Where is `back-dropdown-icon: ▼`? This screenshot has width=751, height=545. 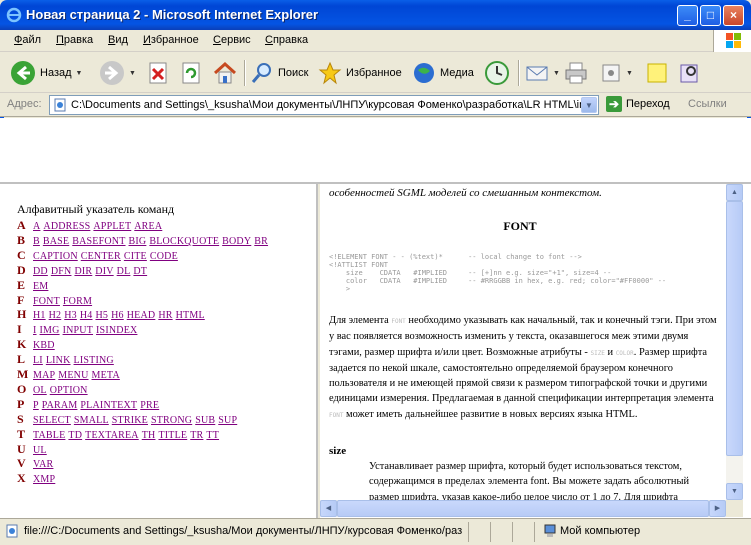
back-dropdown-icon: ▼ is located at coordinates (79, 73).